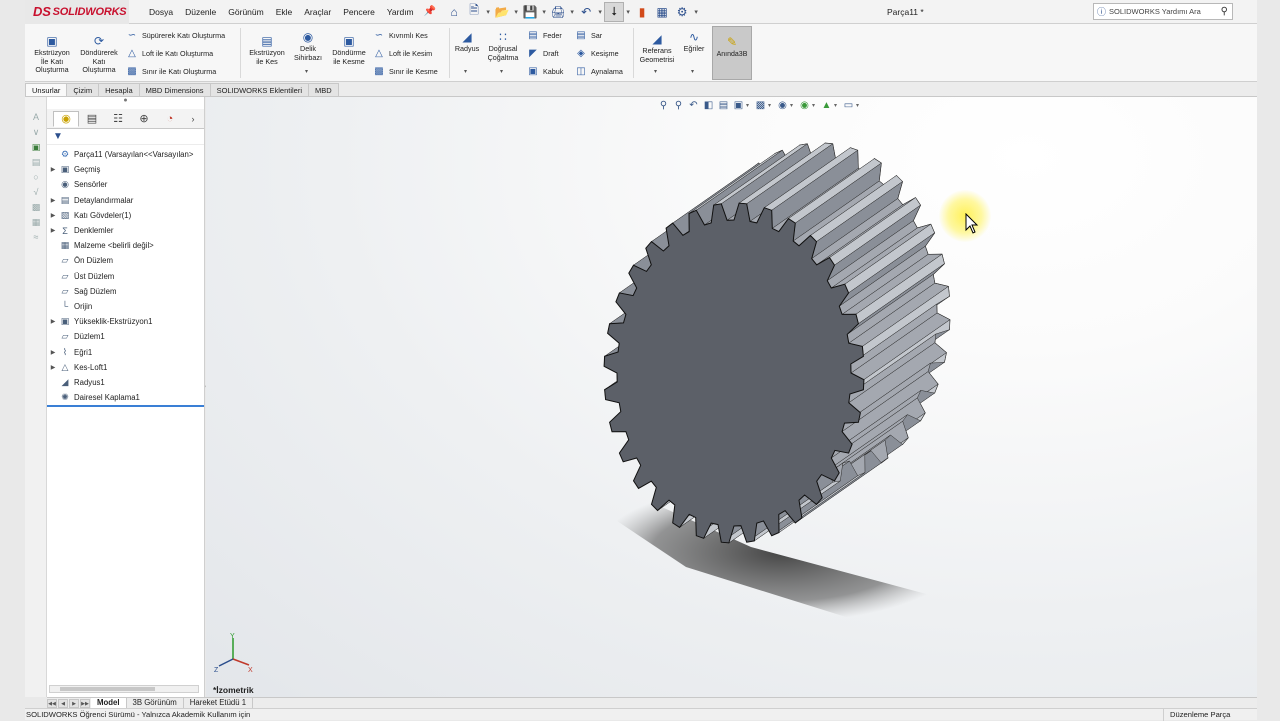  I want to click on feature-tree-item: ◢ Radyus1, so click(125, 382).